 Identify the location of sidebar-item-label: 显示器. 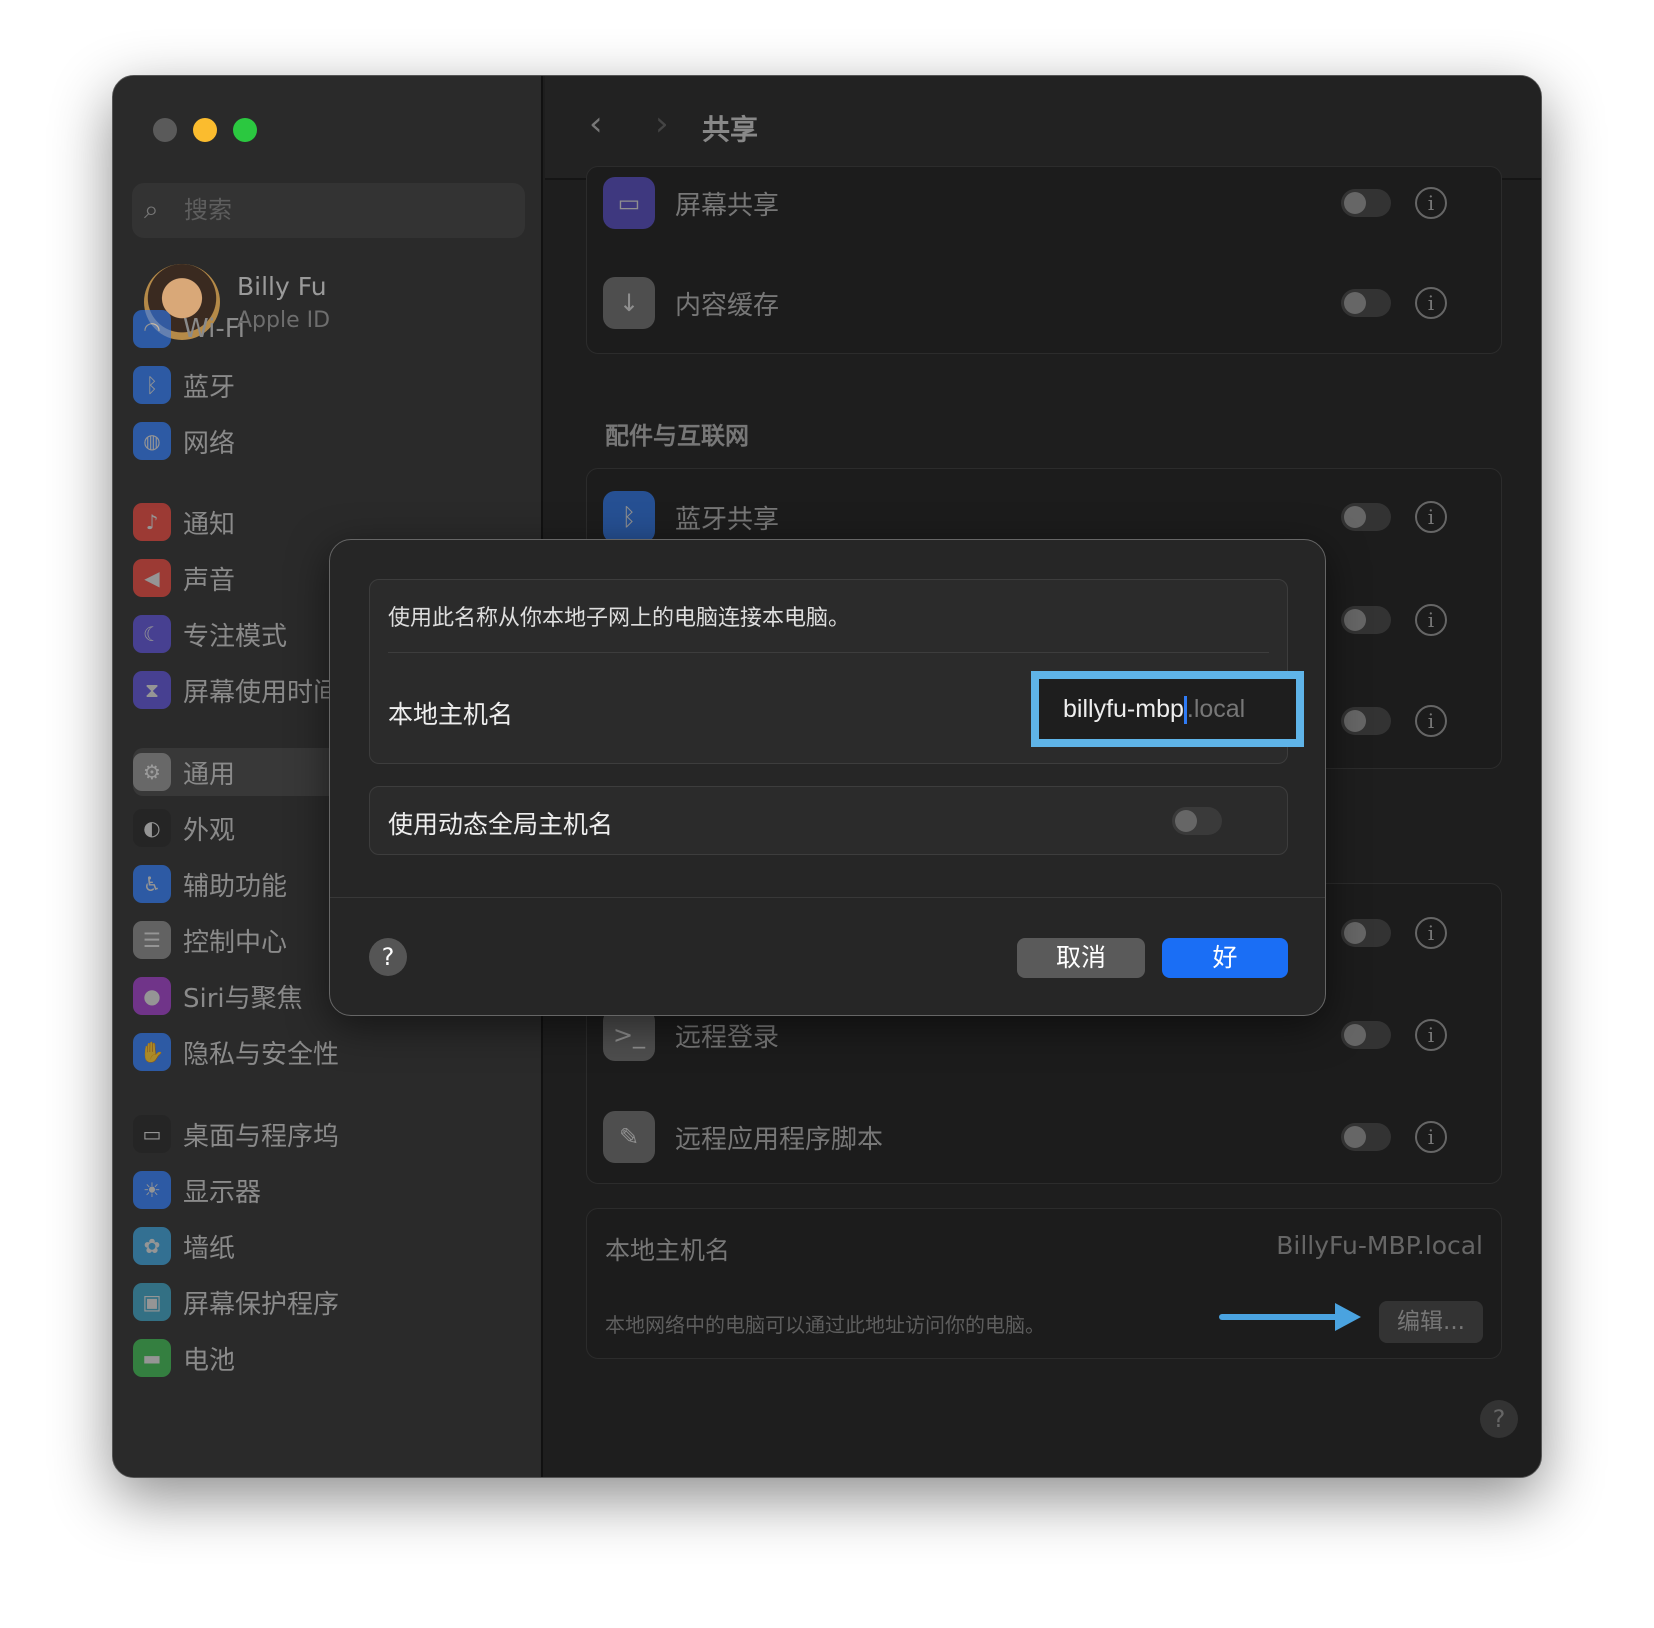
(222, 1192).